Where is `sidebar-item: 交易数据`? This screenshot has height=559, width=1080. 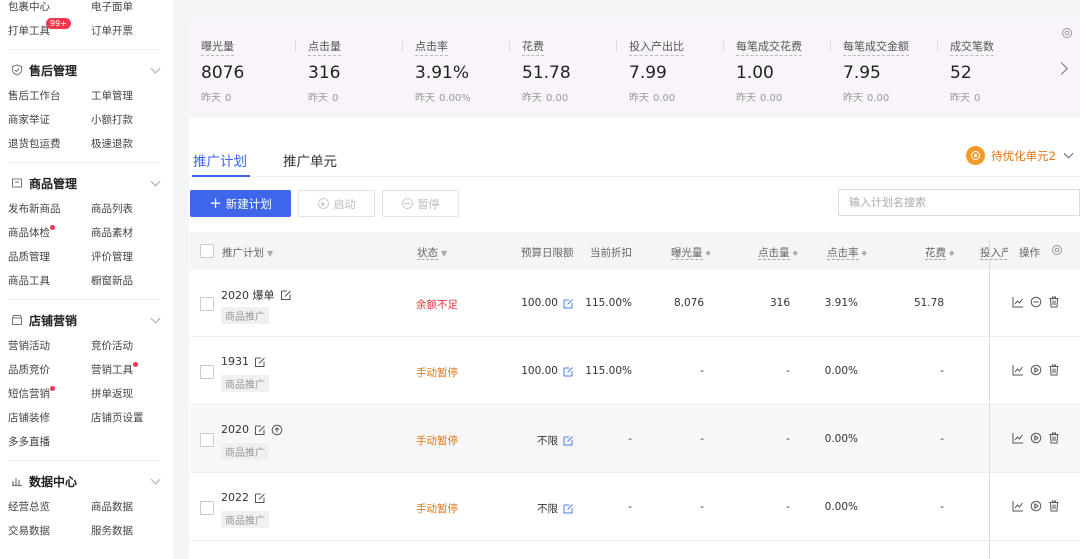 sidebar-item: 交易数据 is located at coordinates (49, 531).